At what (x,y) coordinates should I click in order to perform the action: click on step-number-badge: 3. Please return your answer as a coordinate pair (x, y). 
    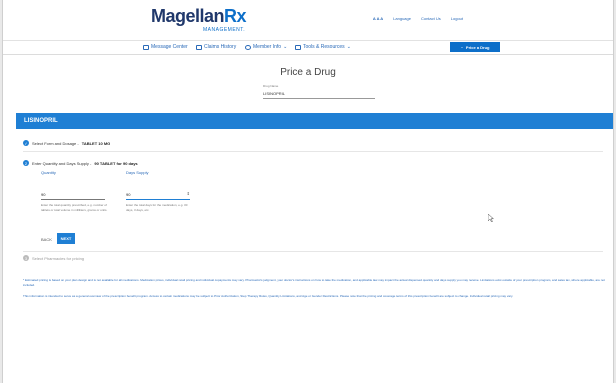
    Looking at the image, I should click on (26, 258).